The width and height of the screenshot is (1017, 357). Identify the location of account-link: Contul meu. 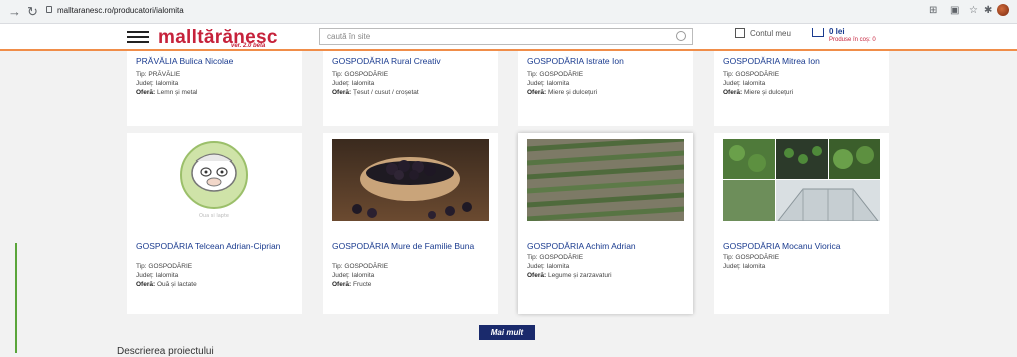
(770, 33).